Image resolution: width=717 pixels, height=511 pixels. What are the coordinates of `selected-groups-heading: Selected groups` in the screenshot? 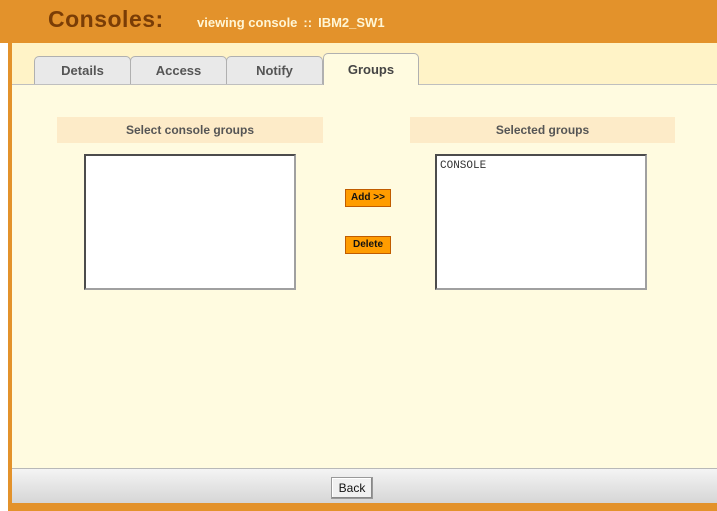 It's located at (542, 130).